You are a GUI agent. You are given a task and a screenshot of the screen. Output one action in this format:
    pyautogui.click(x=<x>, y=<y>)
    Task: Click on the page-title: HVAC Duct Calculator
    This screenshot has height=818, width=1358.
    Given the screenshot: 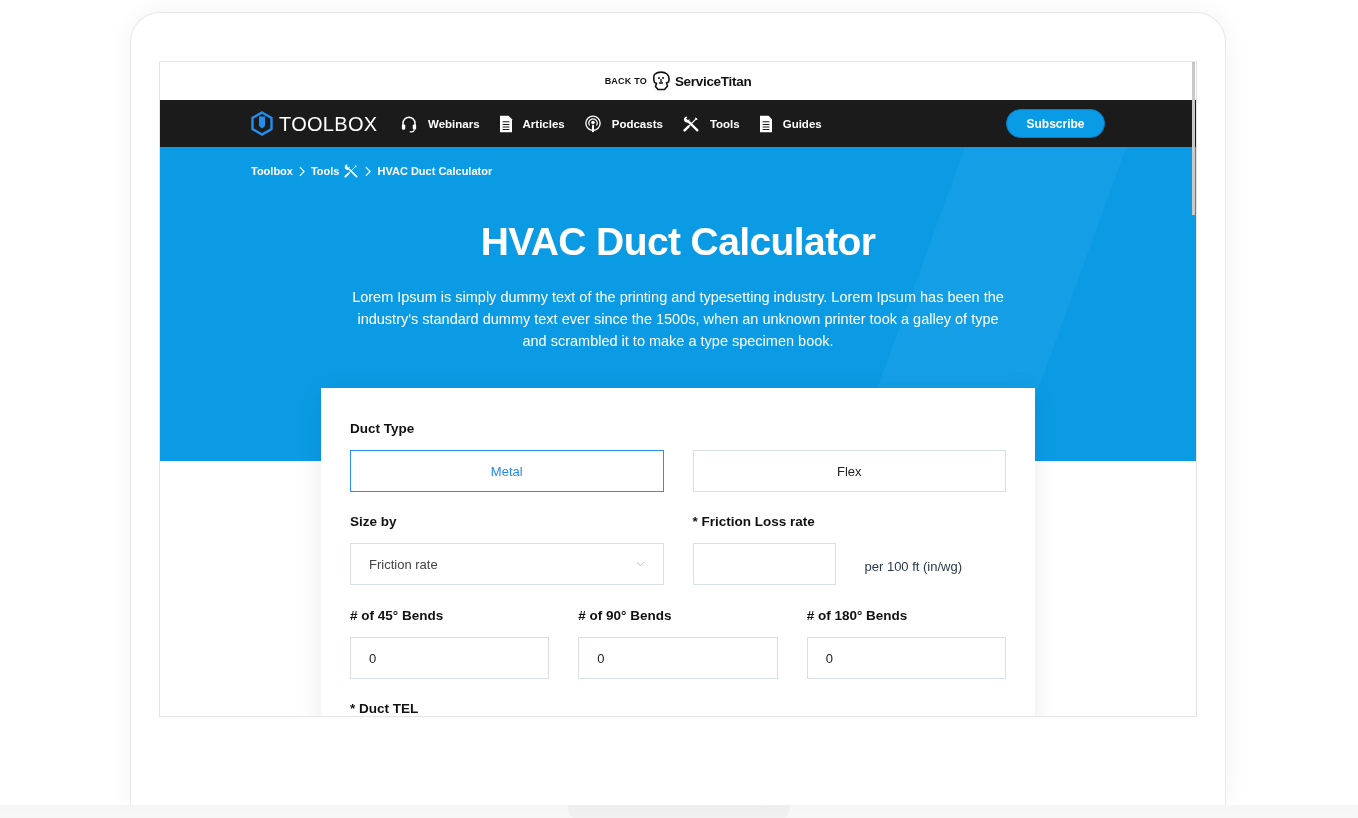 What is the action you would take?
    pyautogui.click(x=678, y=242)
    